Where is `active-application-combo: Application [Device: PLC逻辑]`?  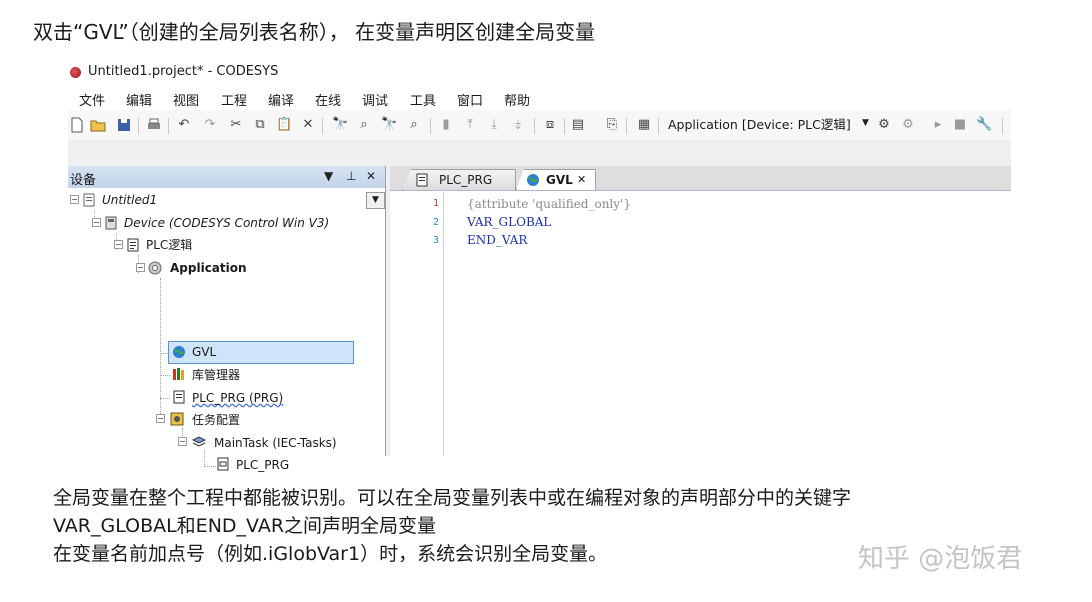
active-application-combo: Application [Device: PLC逻辑] is located at coordinates (759, 125).